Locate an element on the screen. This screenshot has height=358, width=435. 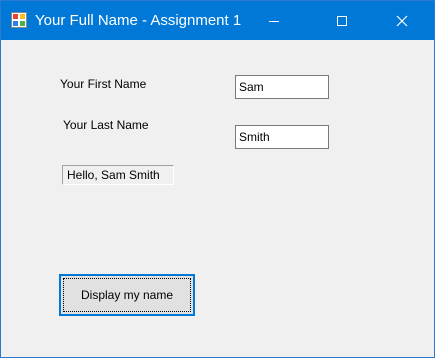
greeting-output-label: Hello, Sam Smith is located at coordinates (118, 175).